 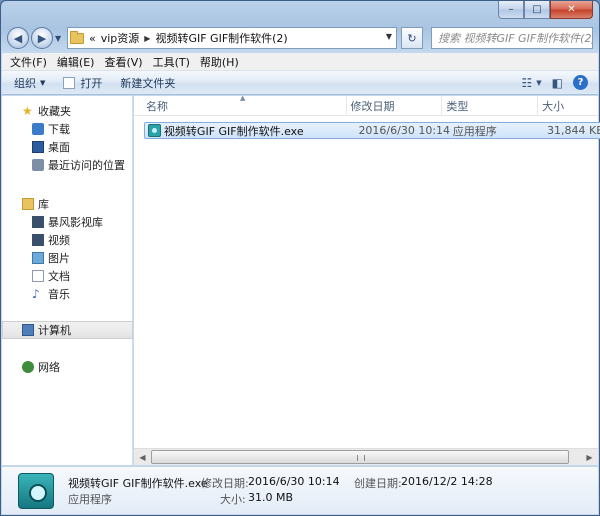 I want to click on application-large-icon, so click(x=36, y=491).